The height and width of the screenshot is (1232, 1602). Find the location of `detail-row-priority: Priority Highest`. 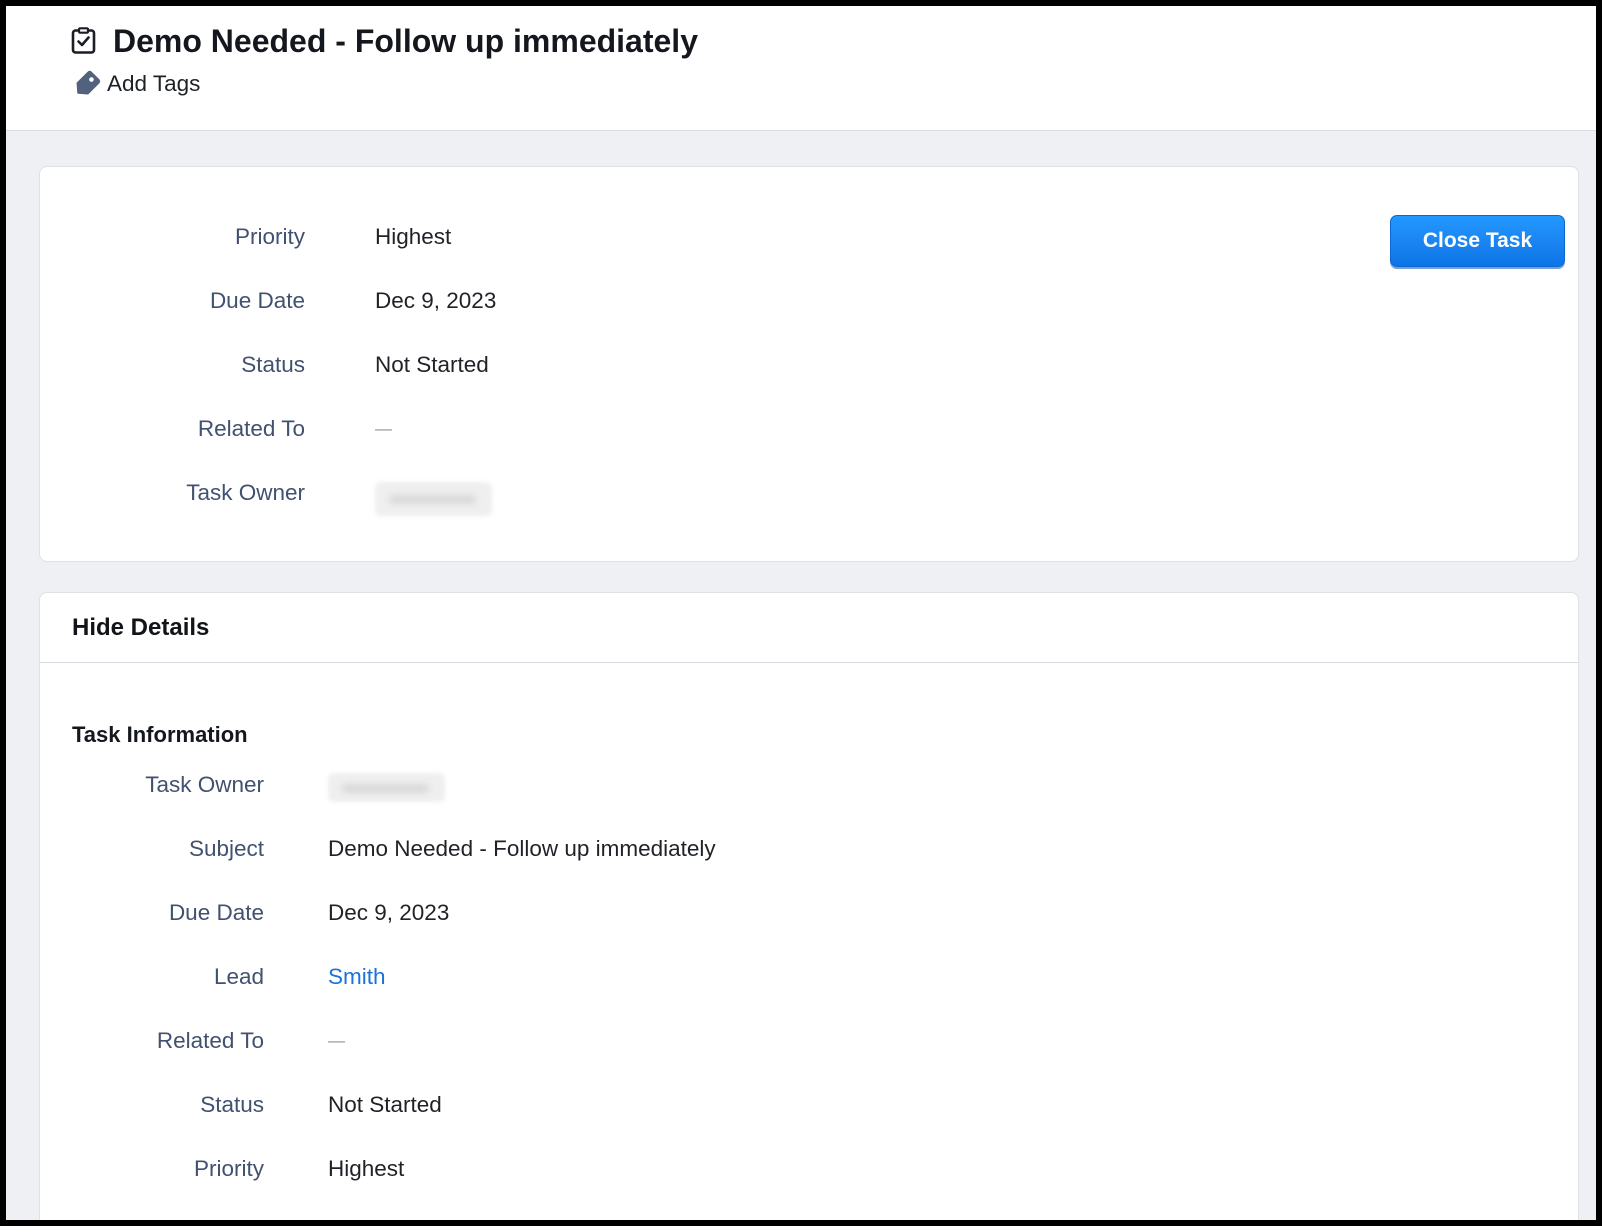

detail-row-priority: Priority Highest is located at coordinates (378, 1169).